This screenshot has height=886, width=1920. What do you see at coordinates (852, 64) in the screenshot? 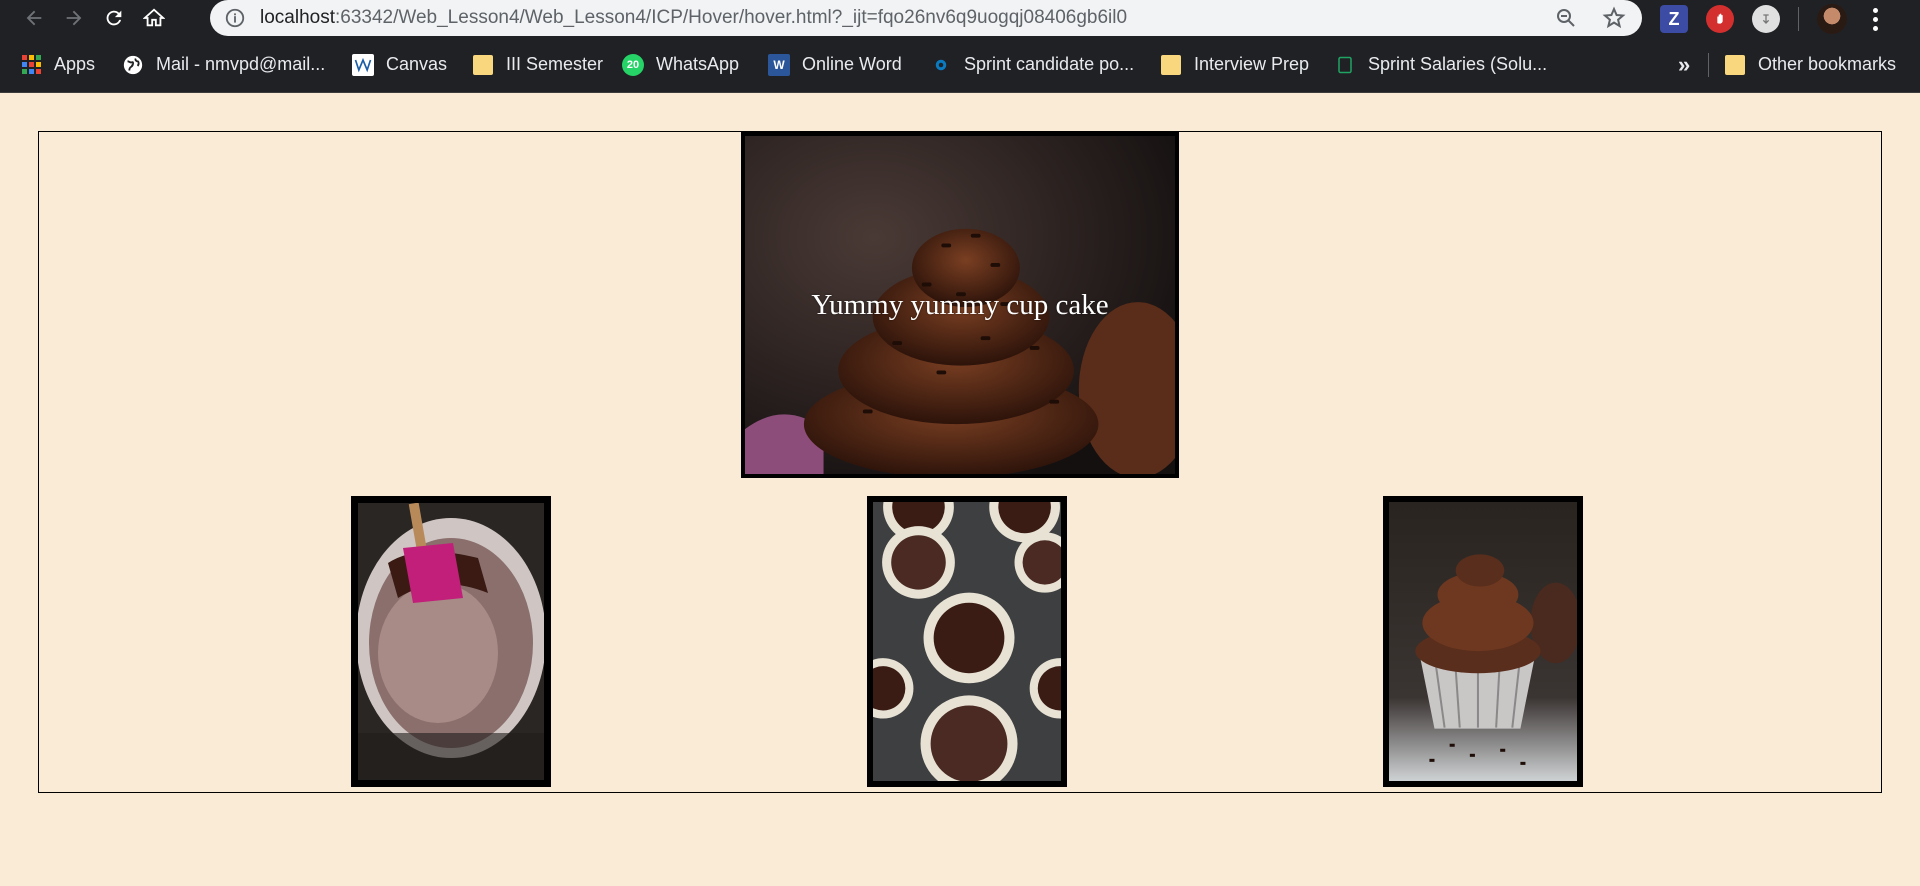
I see `bookmark-label: Online Word` at bounding box center [852, 64].